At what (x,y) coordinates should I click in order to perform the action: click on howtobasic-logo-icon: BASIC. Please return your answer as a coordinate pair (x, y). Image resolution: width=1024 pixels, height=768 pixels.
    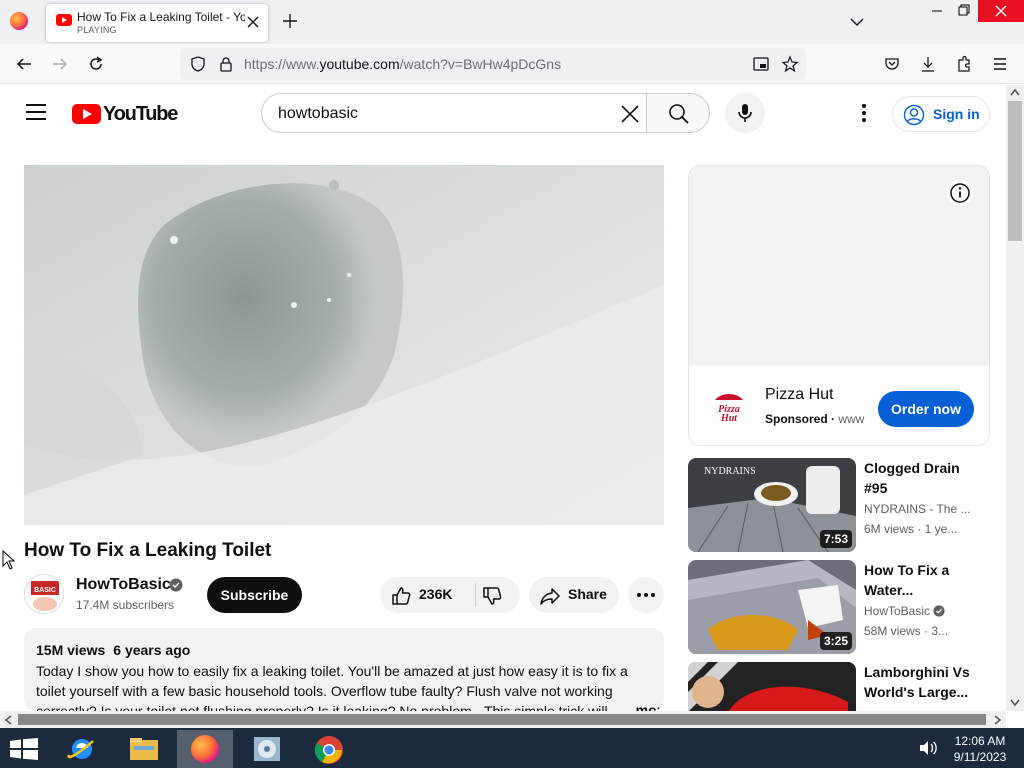
    Looking at the image, I should click on (44, 594).